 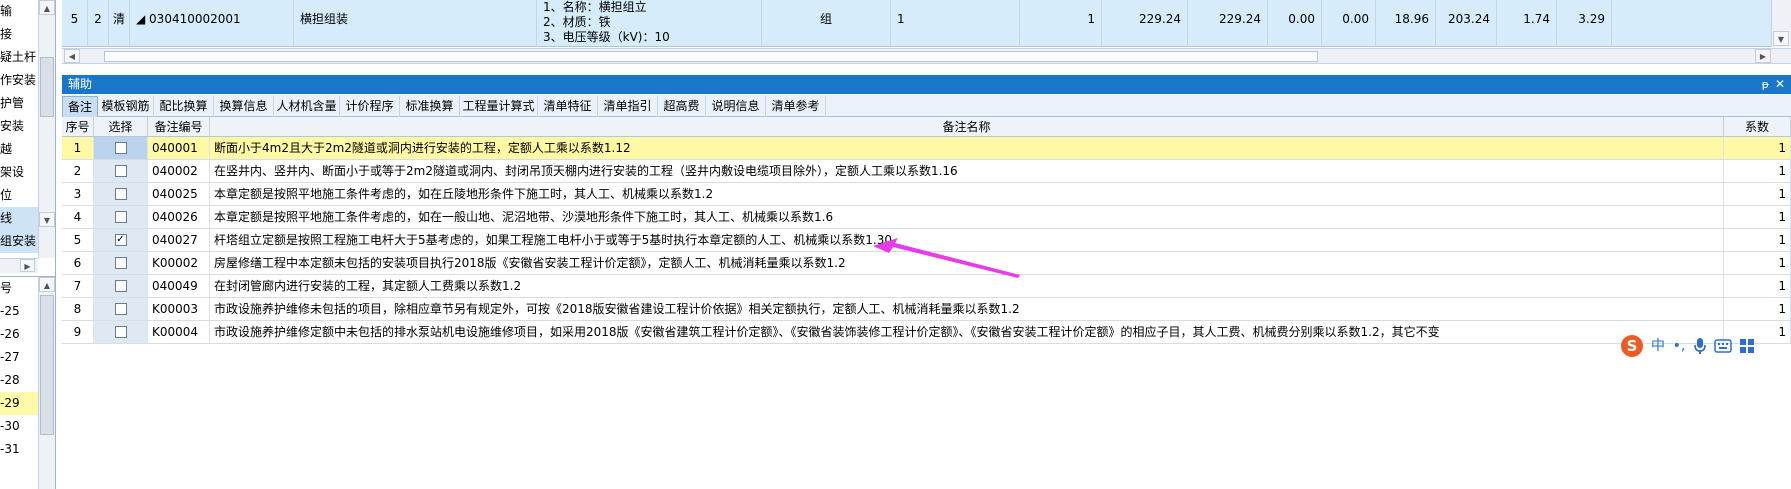 I want to click on tree-item: 线, so click(x=19, y=218).